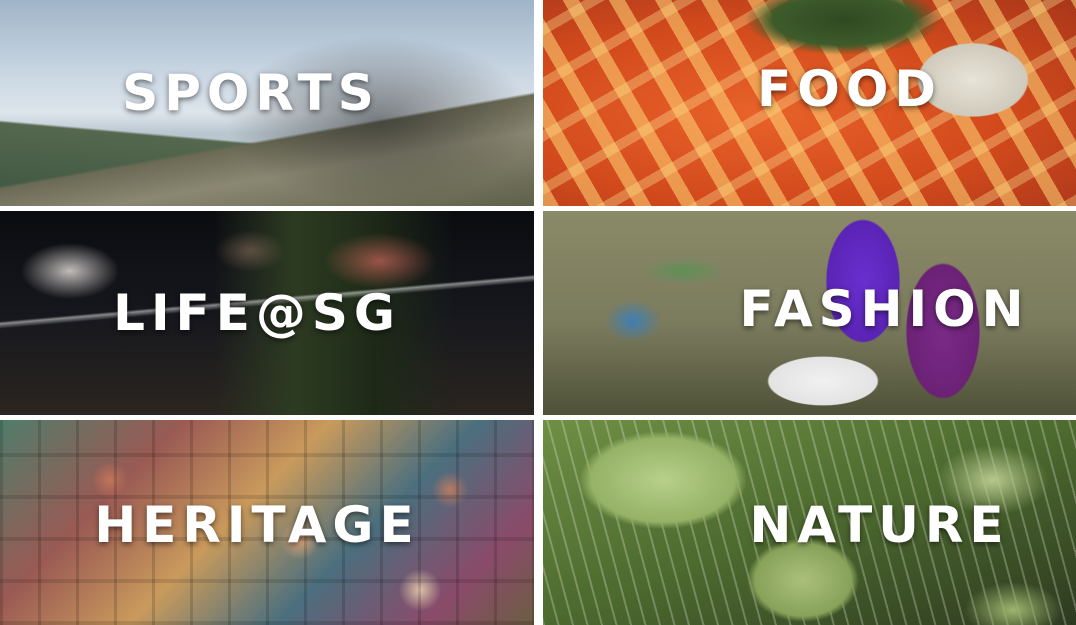  I want to click on tile-label-heritage: HERITAGE, so click(257, 524).